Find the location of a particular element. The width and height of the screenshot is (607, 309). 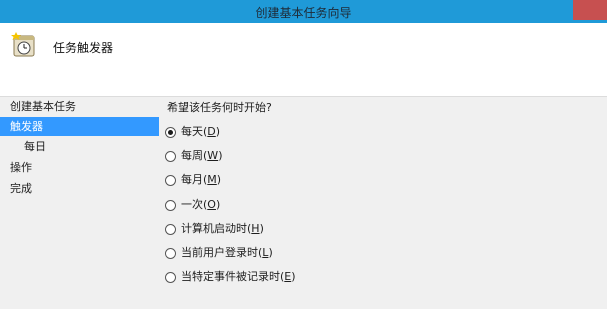

option-daily: 每天(D) is located at coordinates (192, 132).